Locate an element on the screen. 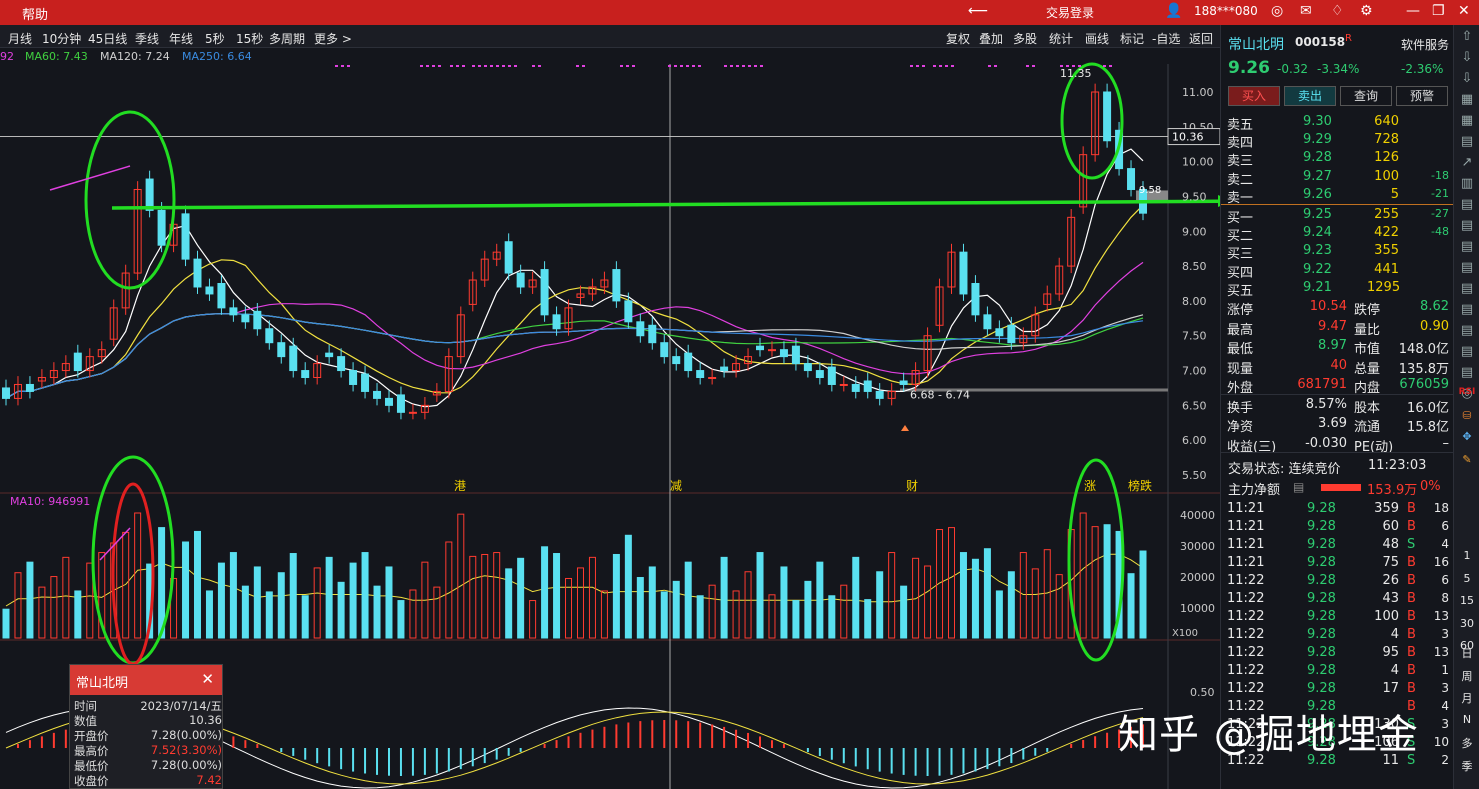  pencil-icon: ✎ is located at coordinates (1466, 459).